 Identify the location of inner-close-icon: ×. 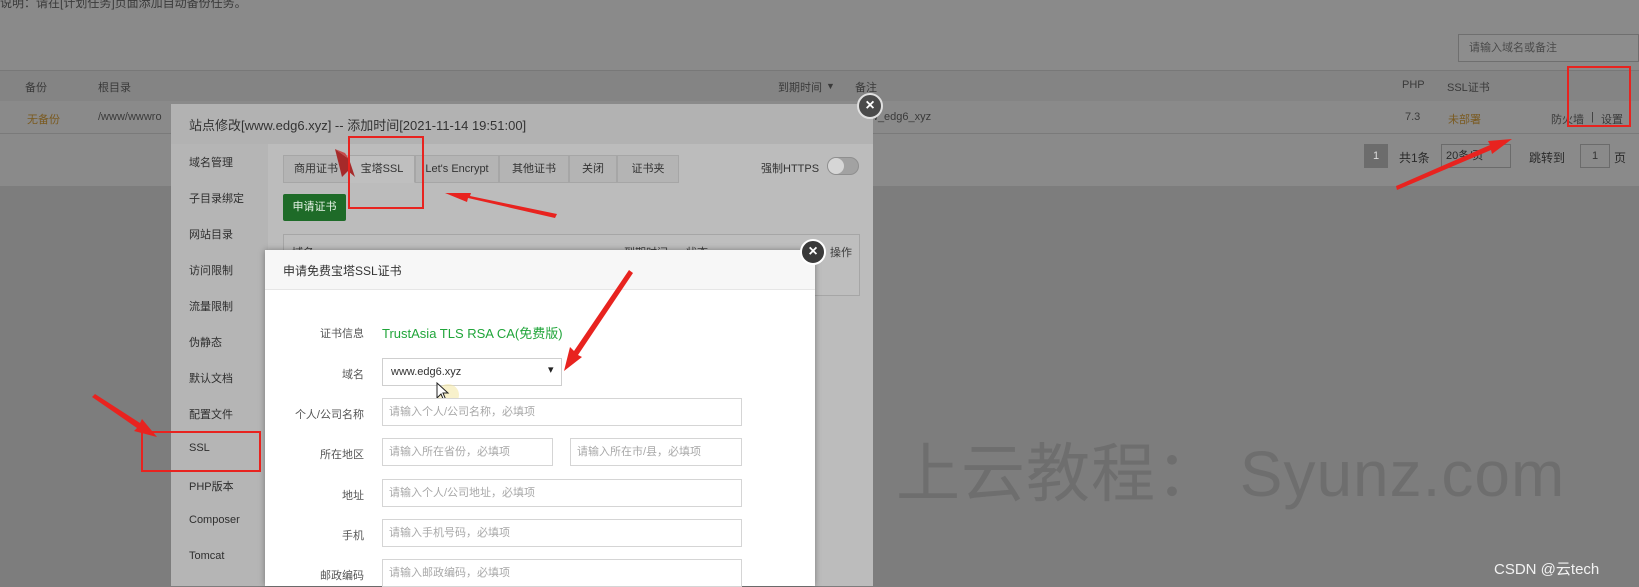
(813, 252).